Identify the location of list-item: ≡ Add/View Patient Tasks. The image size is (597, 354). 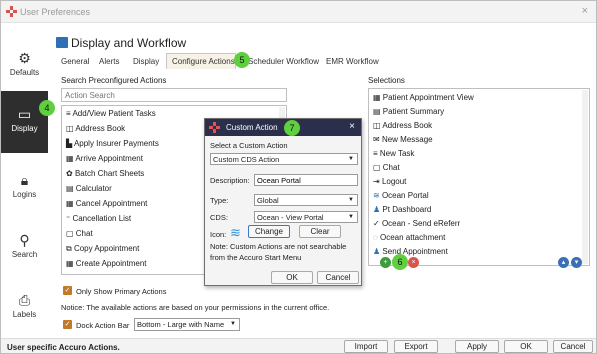
(111, 113).